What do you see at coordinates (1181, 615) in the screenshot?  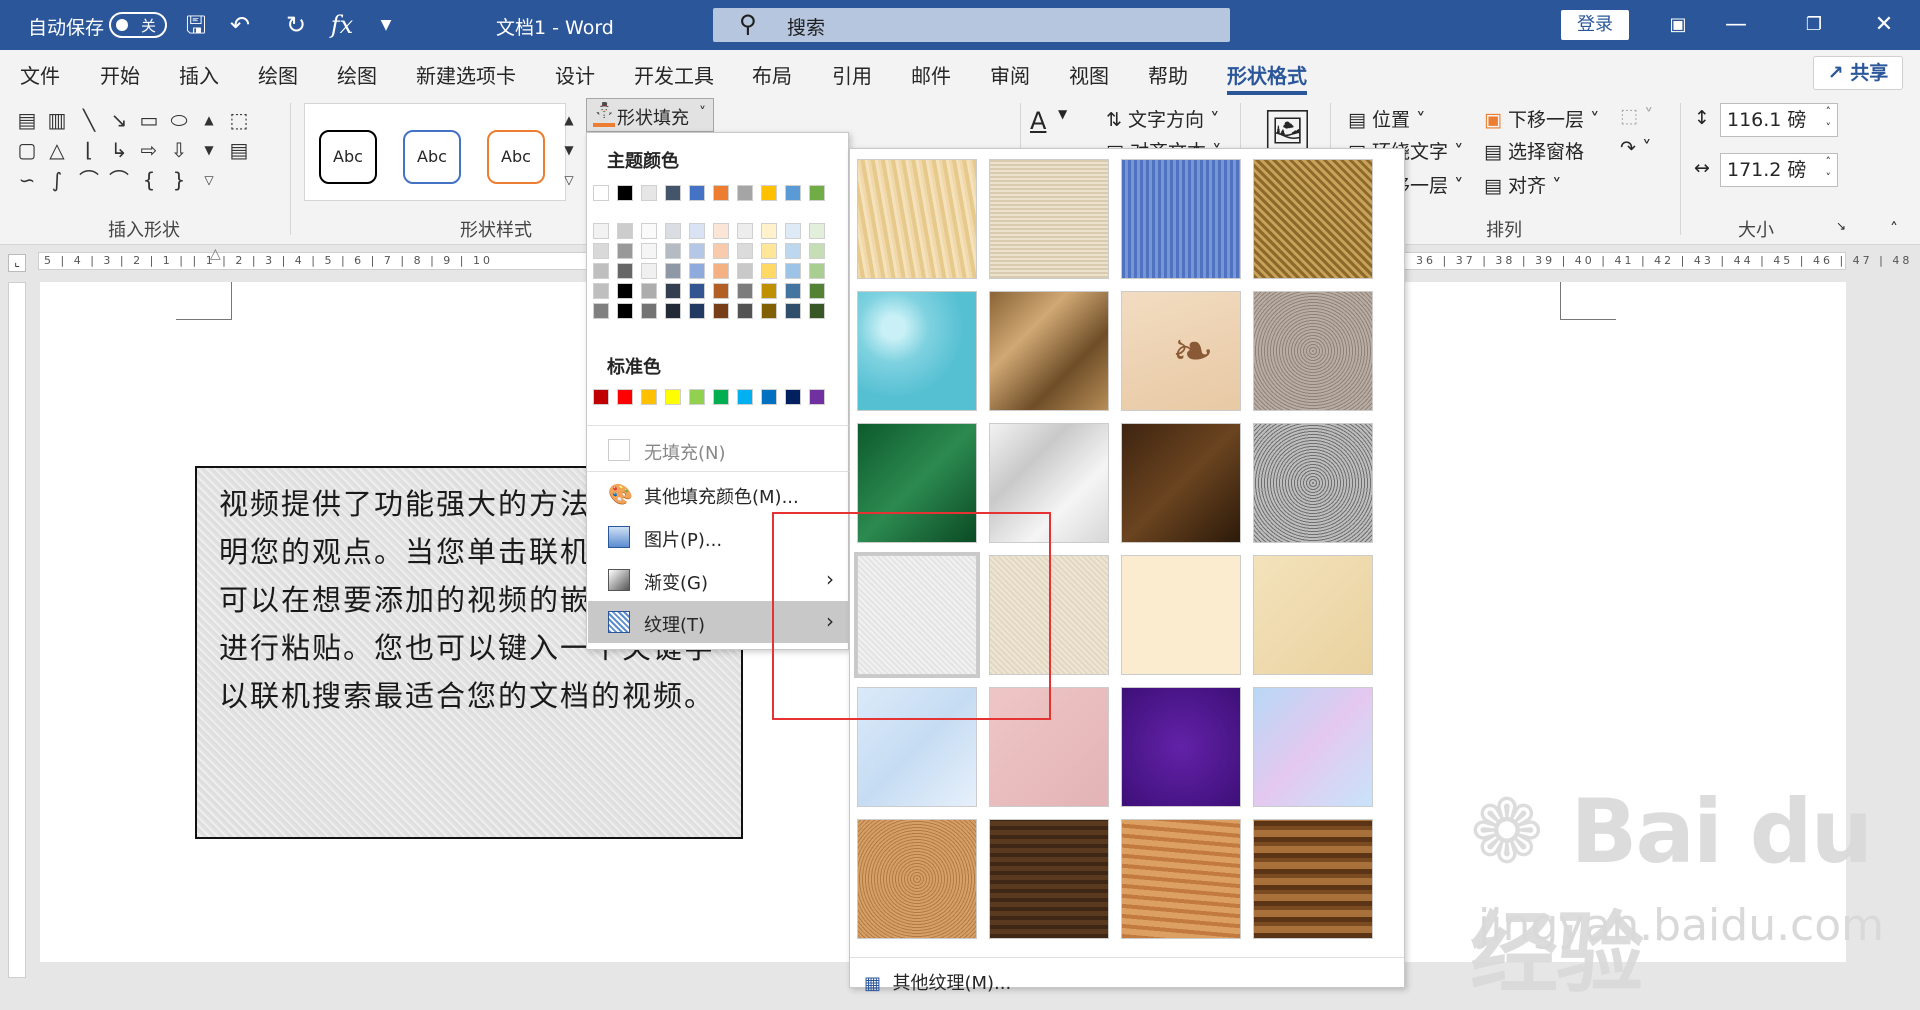 I see `texture-parchment` at bounding box center [1181, 615].